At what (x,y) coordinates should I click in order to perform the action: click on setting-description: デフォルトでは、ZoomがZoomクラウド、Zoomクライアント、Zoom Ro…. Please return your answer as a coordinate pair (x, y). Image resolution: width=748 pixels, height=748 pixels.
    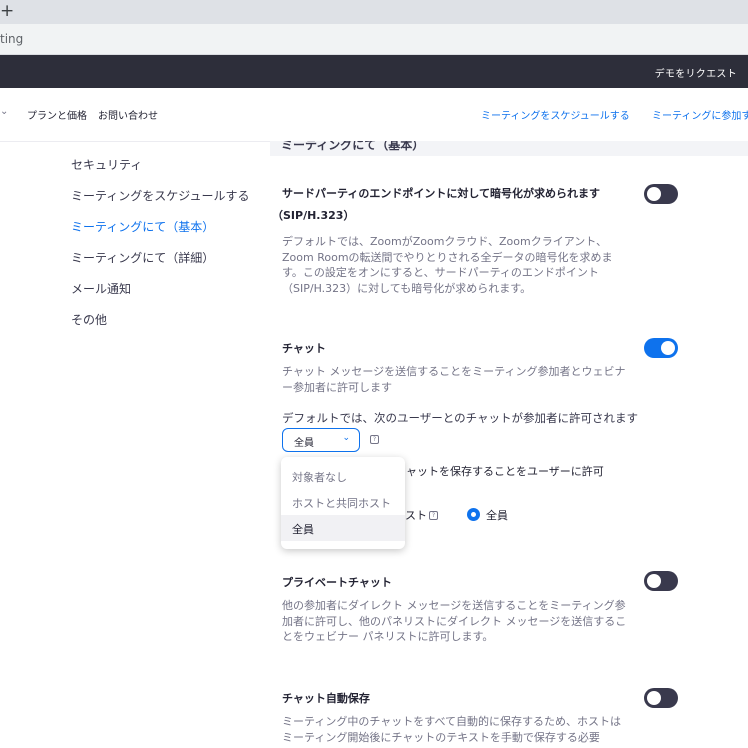
    Looking at the image, I should click on (447, 265).